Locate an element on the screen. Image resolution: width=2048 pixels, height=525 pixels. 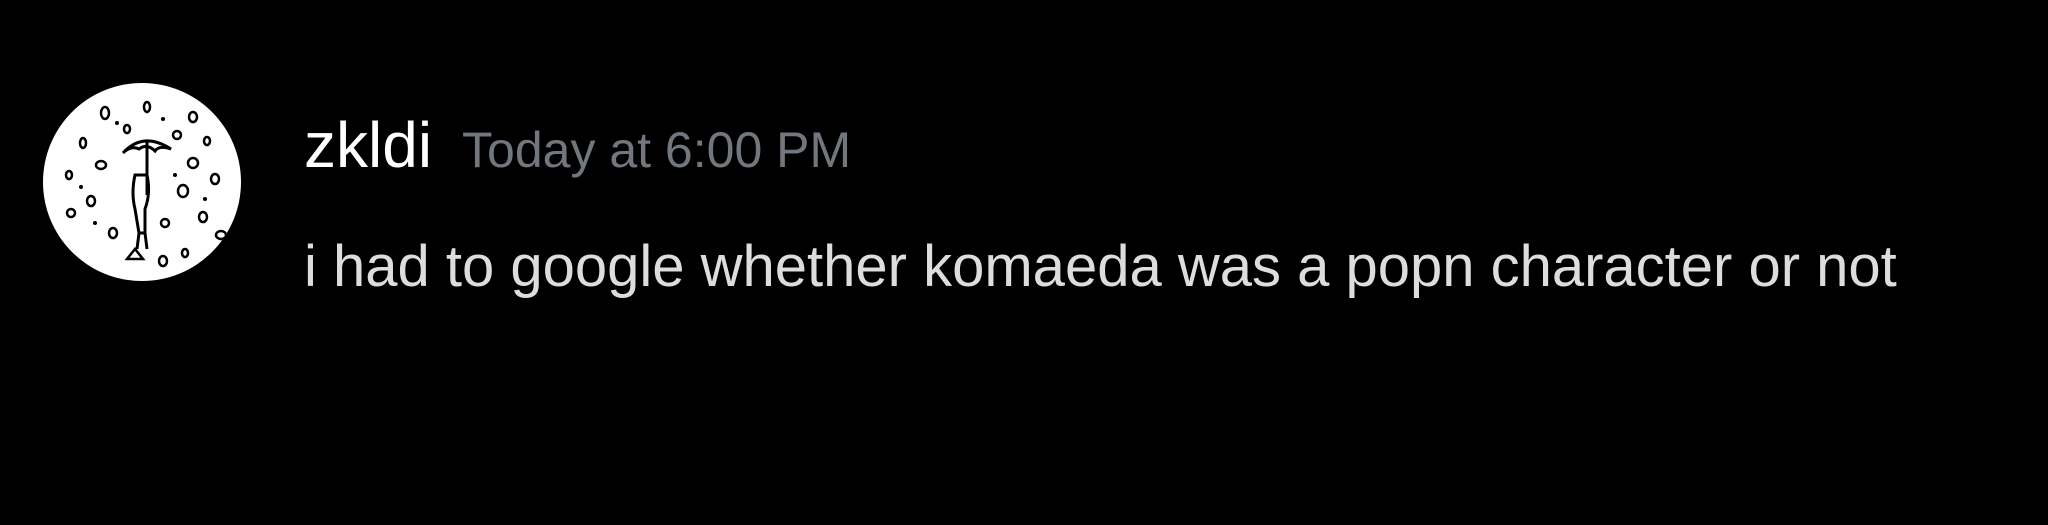
user-avatar is located at coordinates (142, 182).